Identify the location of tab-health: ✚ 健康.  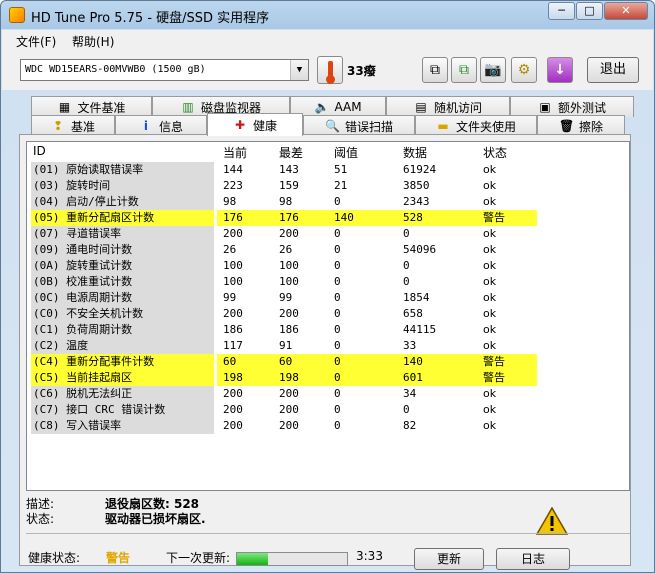
(255, 124).